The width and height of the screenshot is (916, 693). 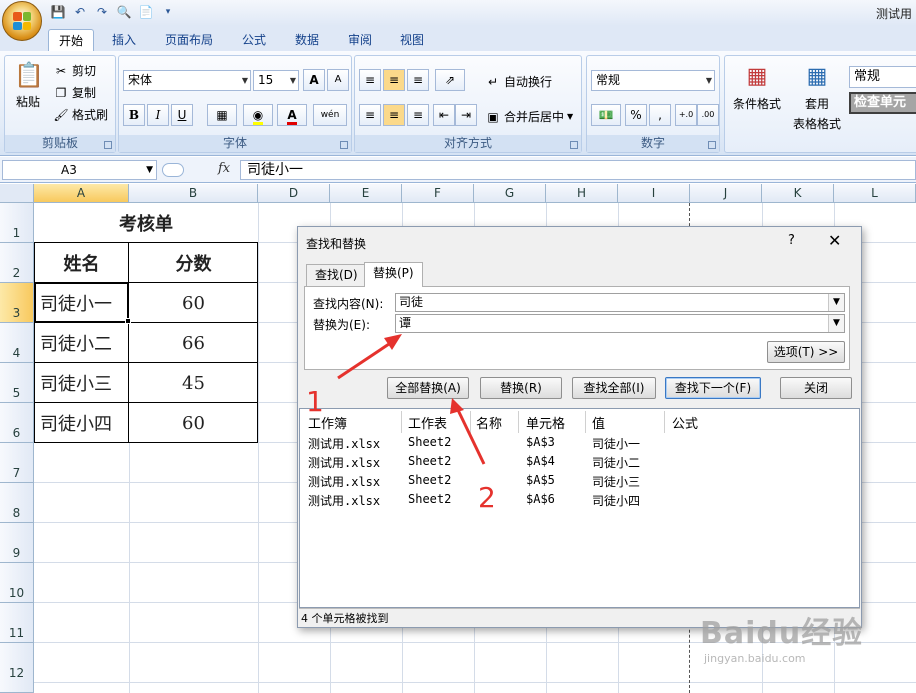 I want to click on header-score-cell: 分数, so click(x=193, y=263).